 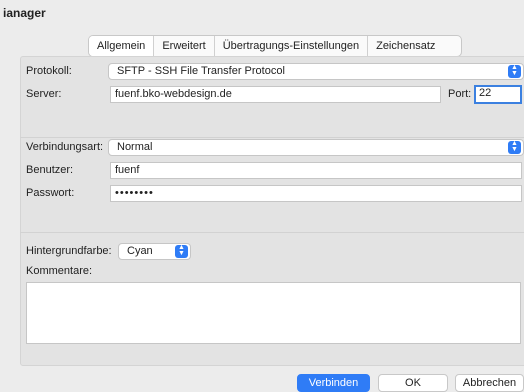 What do you see at coordinates (184, 46) in the screenshot?
I see `tab-erweitert: Erweitert` at bounding box center [184, 46].